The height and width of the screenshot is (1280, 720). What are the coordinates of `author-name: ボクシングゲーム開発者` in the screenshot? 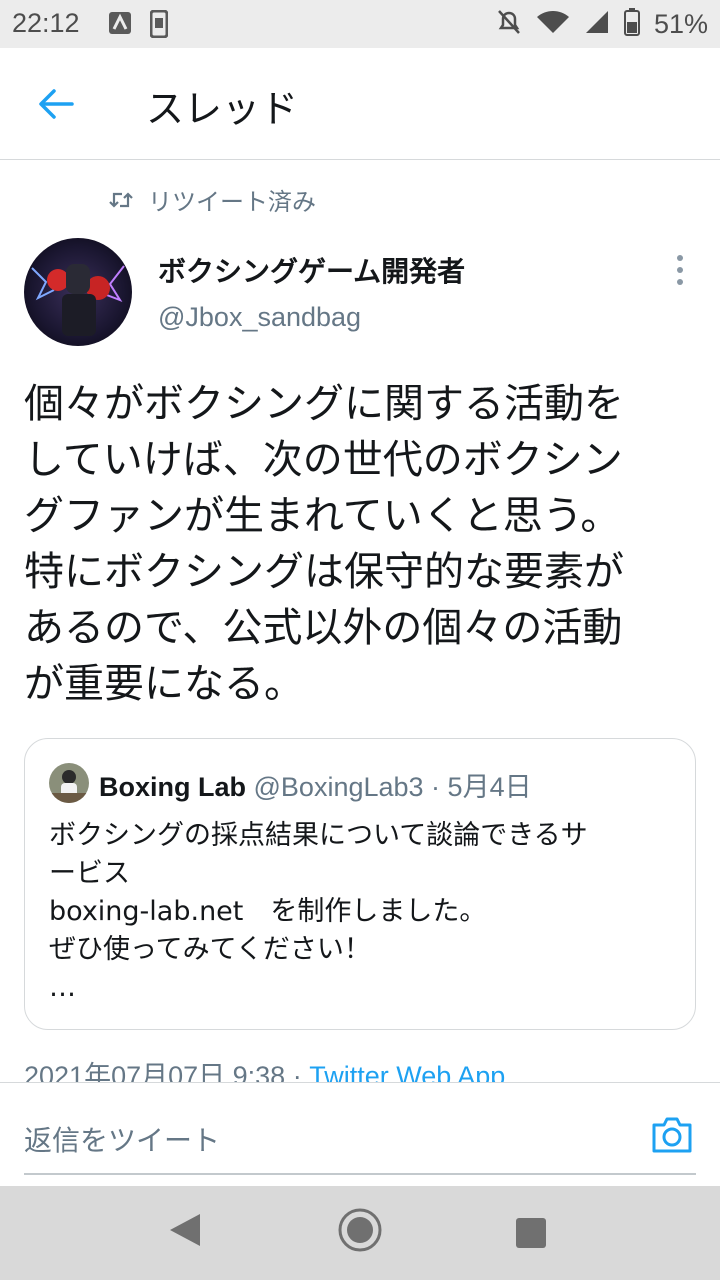 It's located at (311, 270).